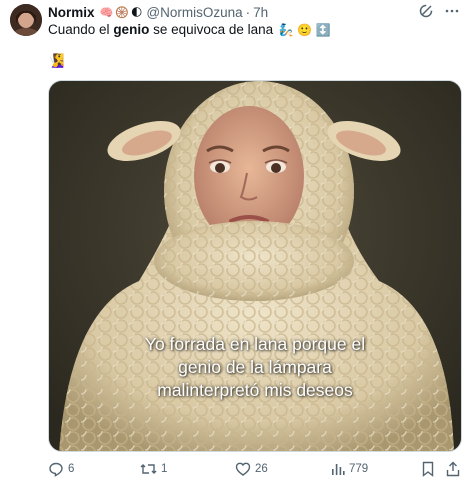 The image size is (472, 488). I want to click on tweet-emoji-line: 🧏‍♀️, so click(56, 60).